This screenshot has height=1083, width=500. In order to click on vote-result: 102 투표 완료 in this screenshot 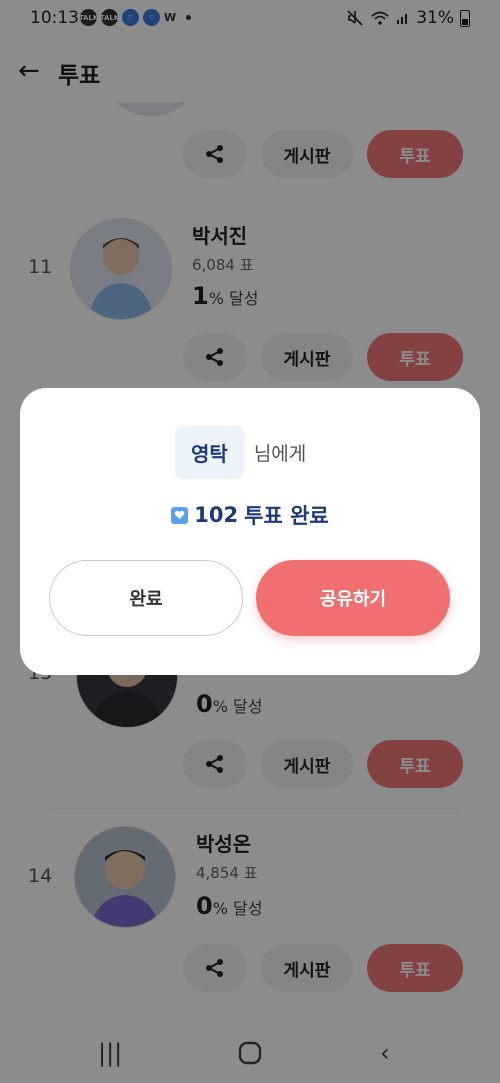, I will do `click(250, 515)`.